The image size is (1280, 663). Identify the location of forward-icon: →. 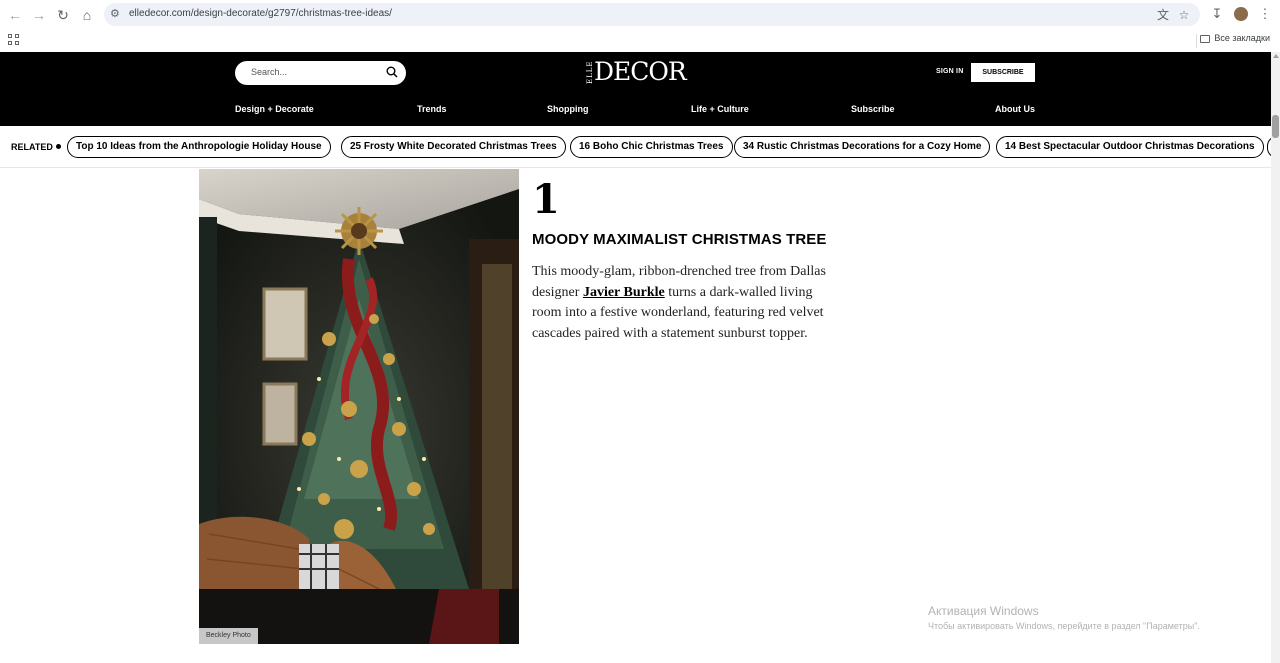
(39, 15).